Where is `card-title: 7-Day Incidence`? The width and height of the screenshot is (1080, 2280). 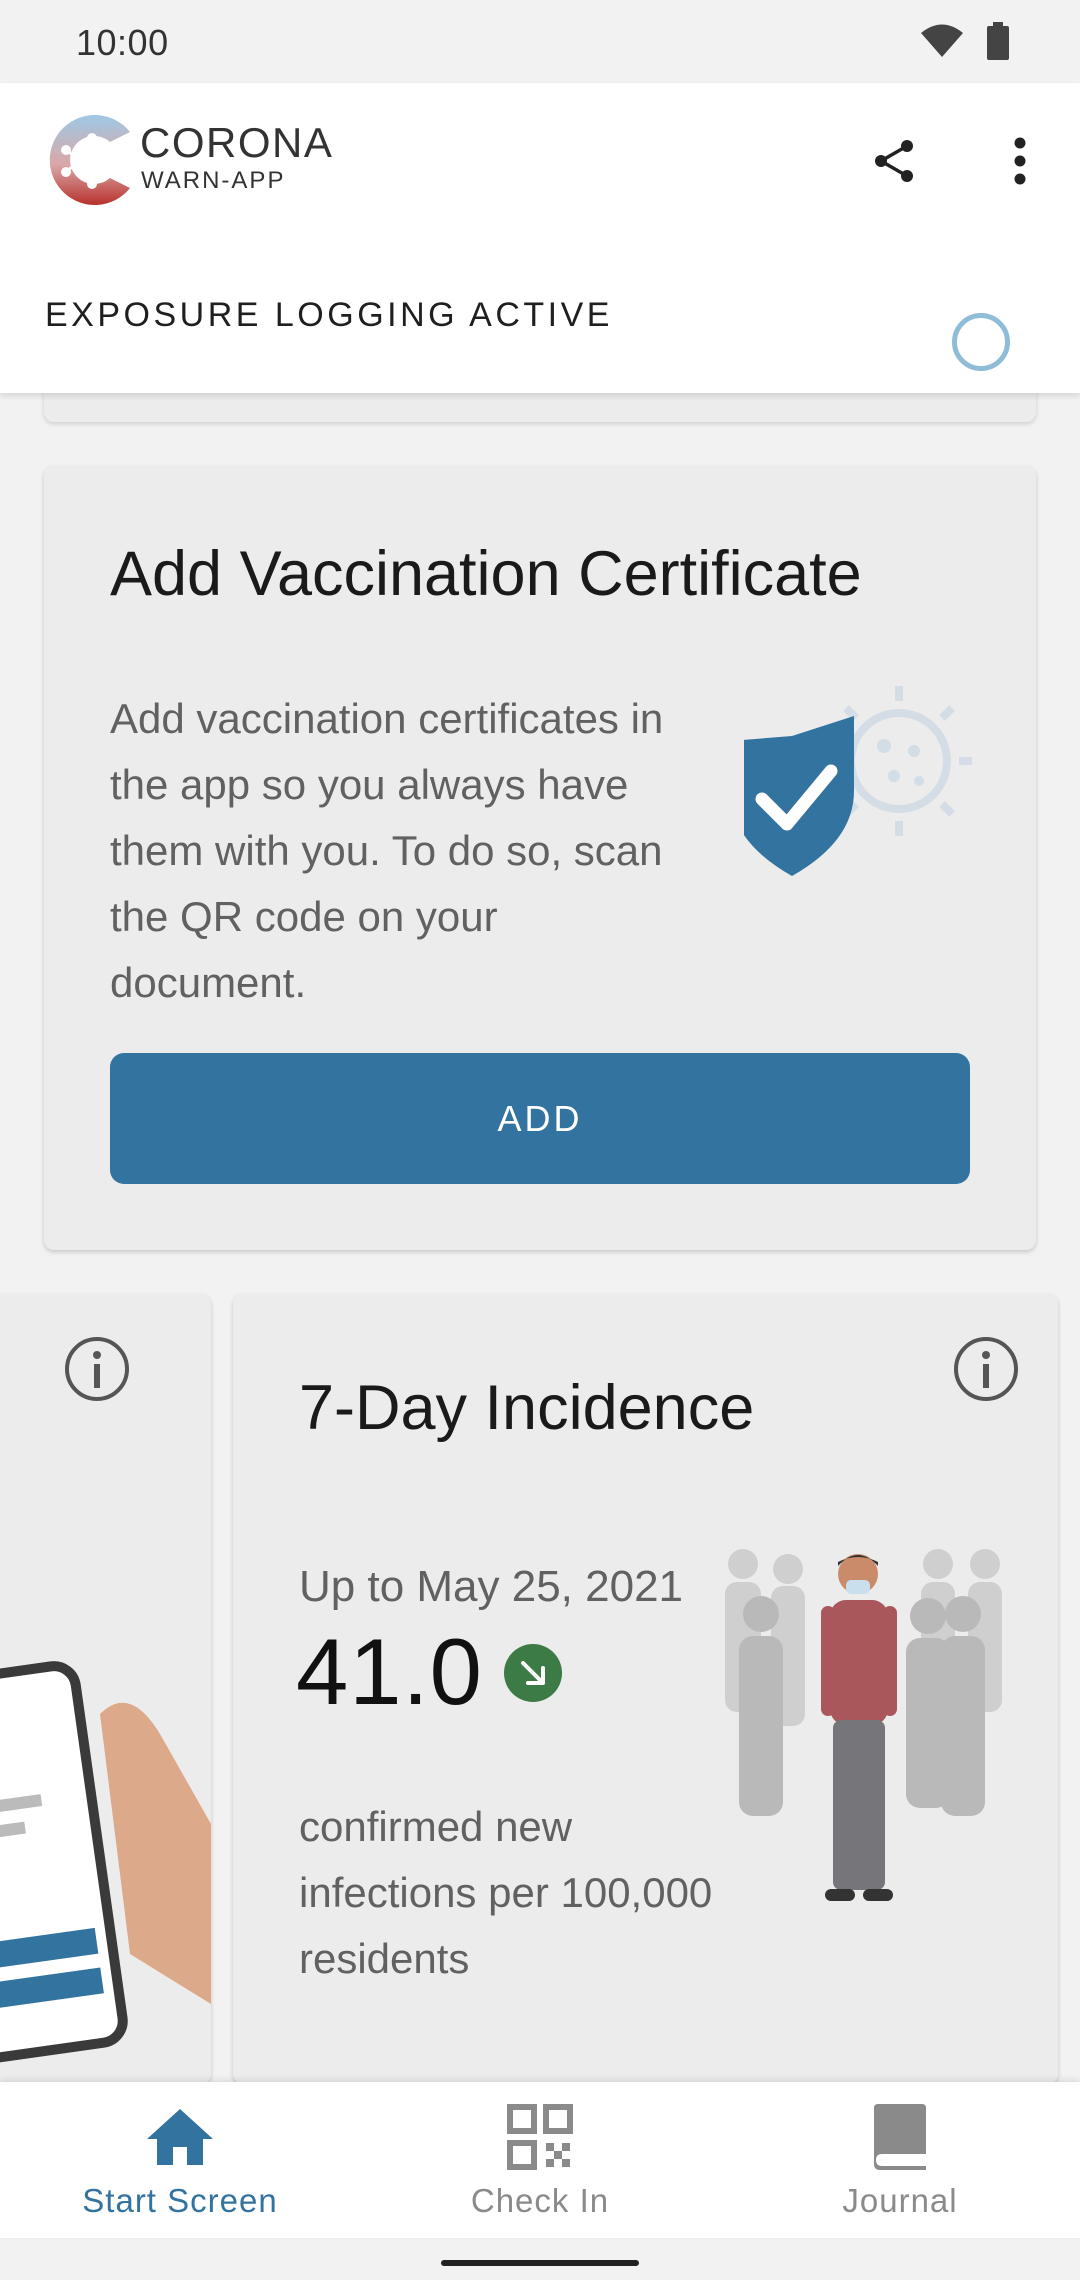 card-title: 7-Day Incidence is located at coordinates (527, 1408).